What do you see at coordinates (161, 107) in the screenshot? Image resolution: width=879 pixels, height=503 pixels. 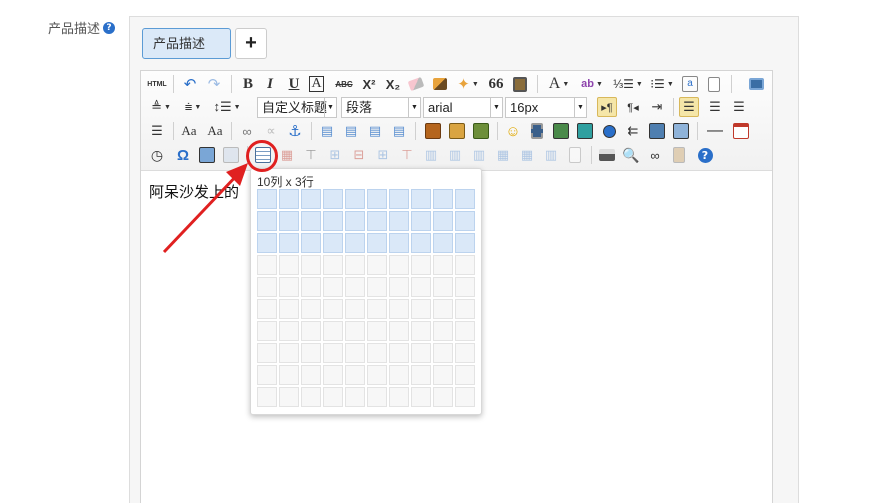 I see `row-spacing-top-icon: ≜ ▼` at bounding box center [161, 107].